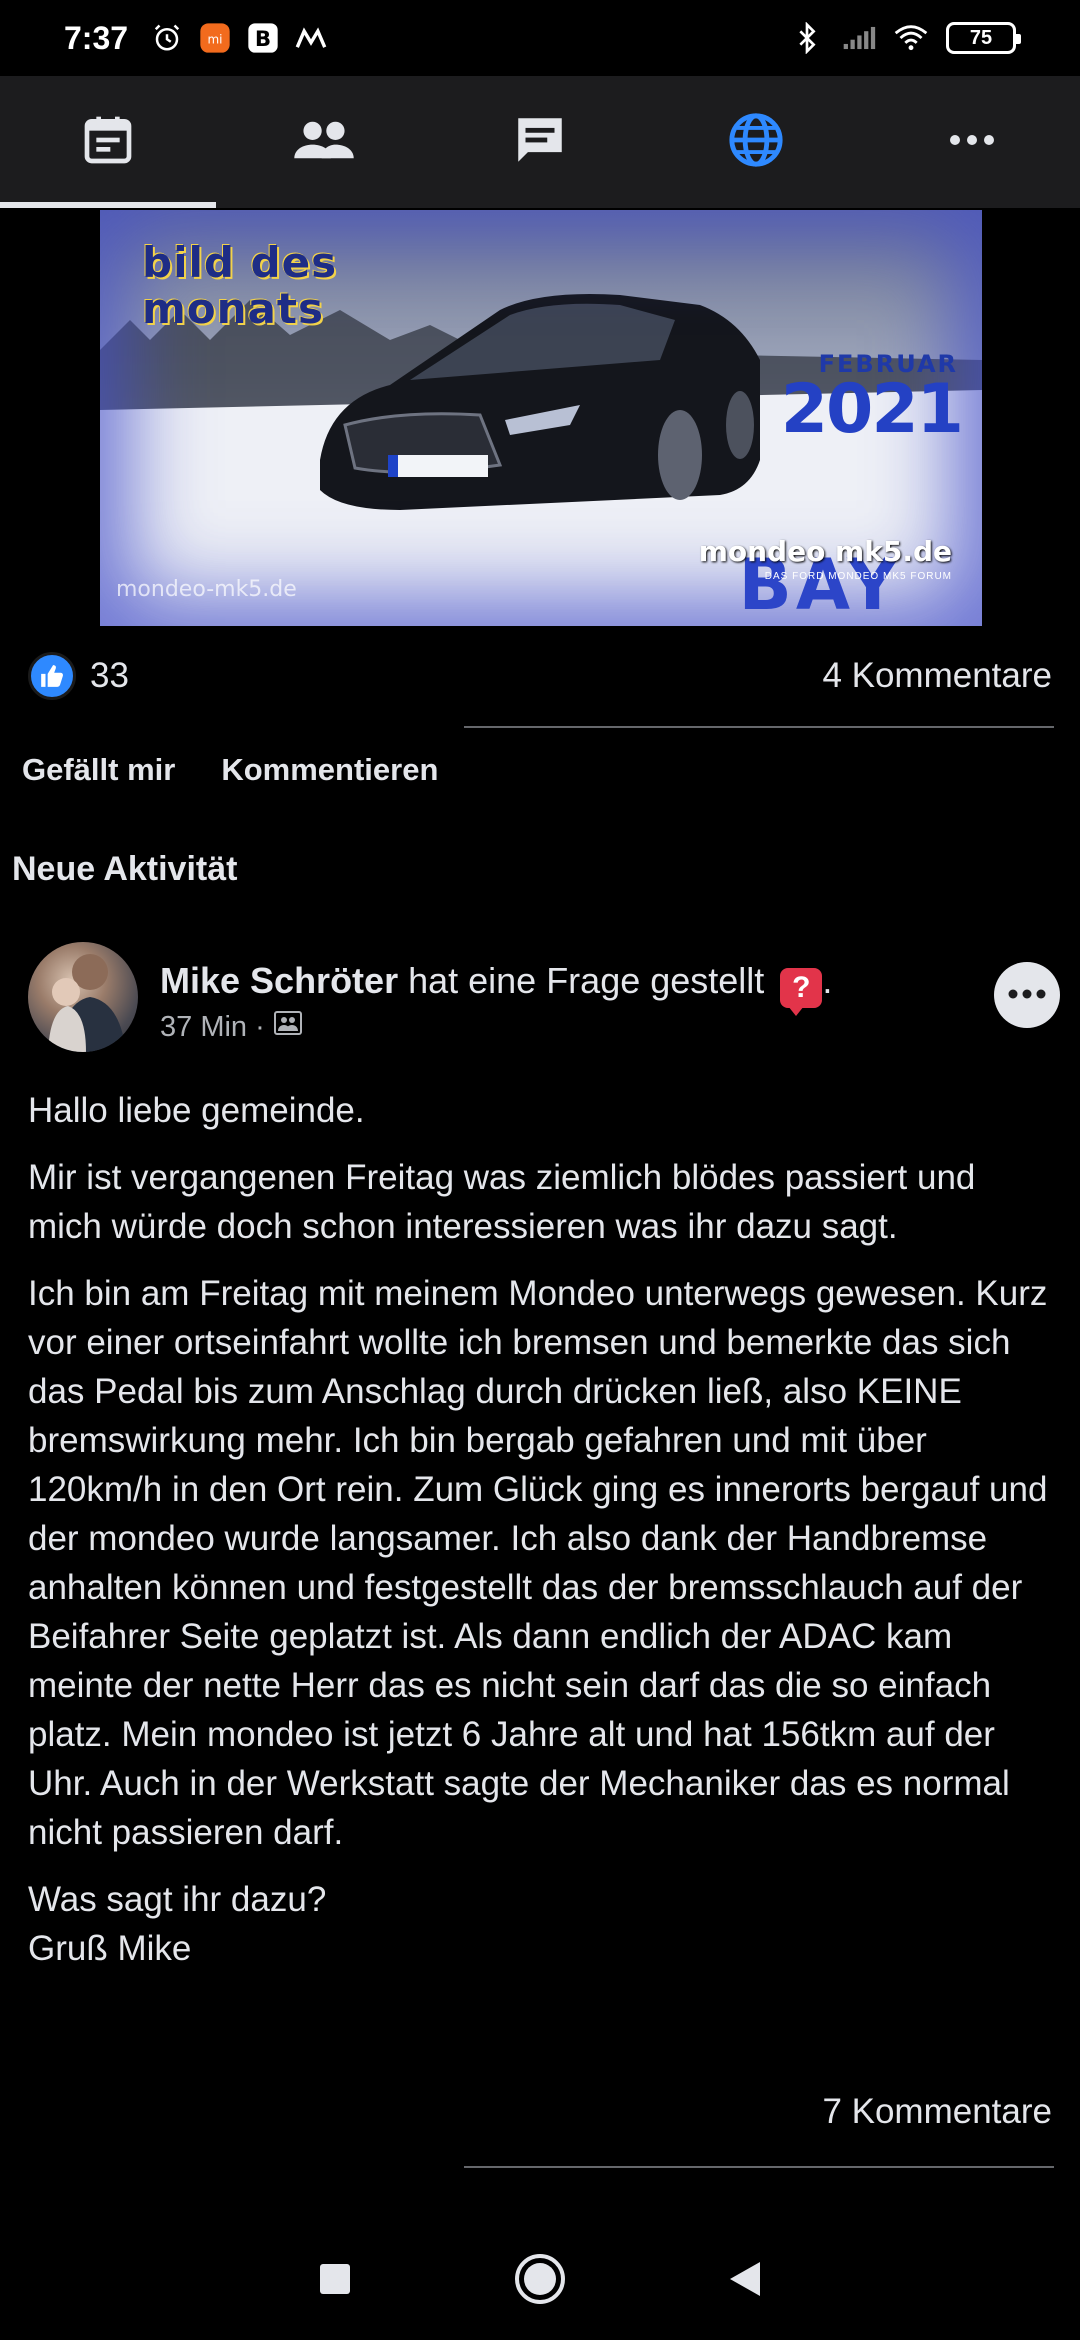 The height and width of the screenshot is (2340, 1080). What do you see at coordinates (745, 2281) in the screenshot?
I see `back-button` at bounding box center [745, 2281].